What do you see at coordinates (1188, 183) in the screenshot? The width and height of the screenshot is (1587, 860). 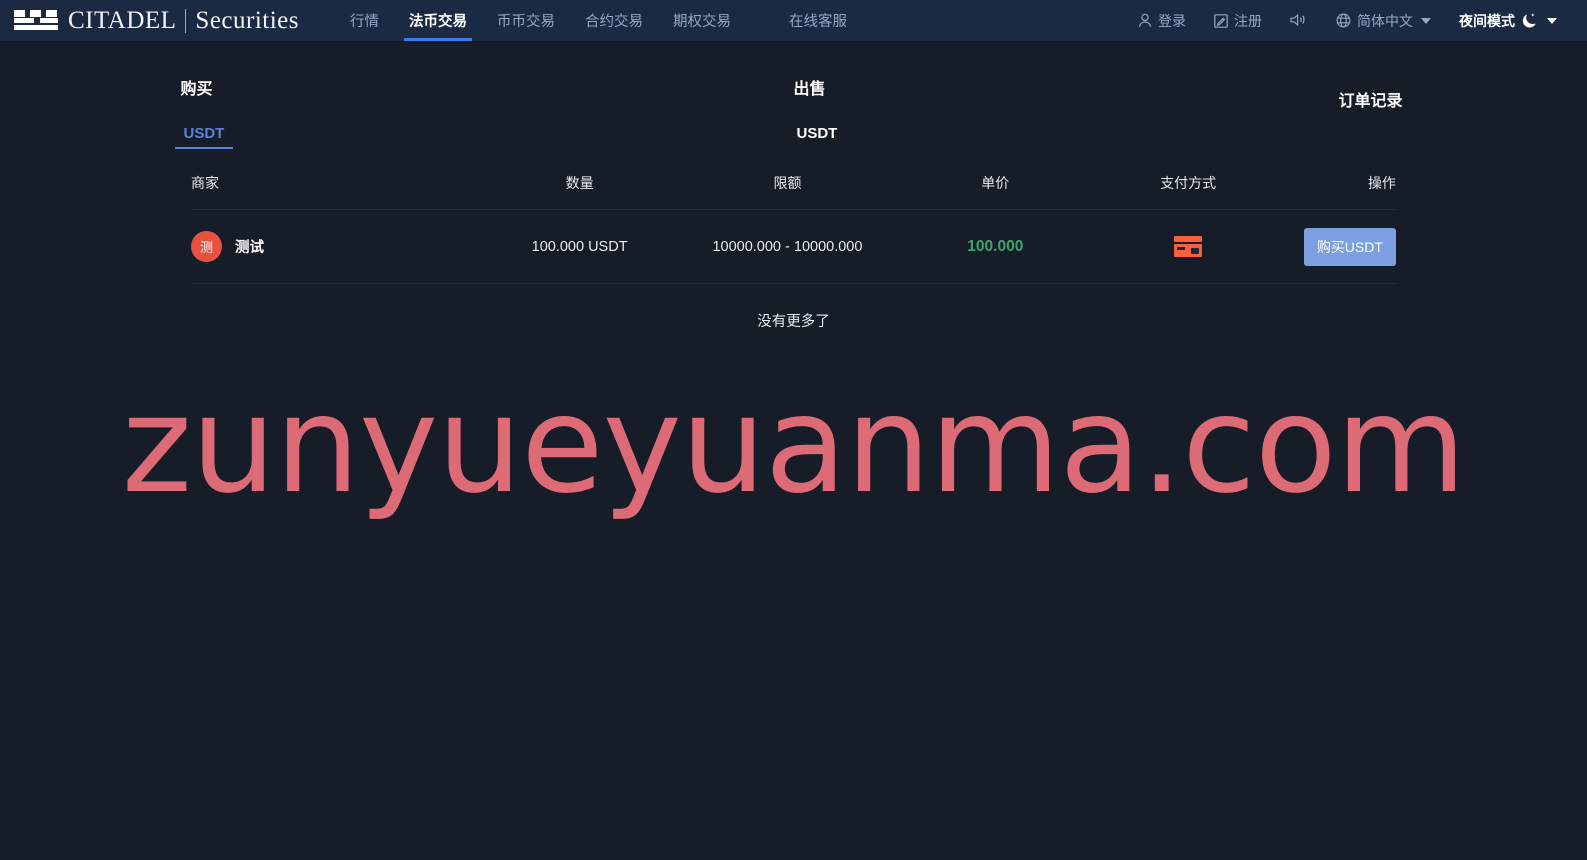 I see `column-header-payment: 支付方式` at bounding box center [1188, 183].